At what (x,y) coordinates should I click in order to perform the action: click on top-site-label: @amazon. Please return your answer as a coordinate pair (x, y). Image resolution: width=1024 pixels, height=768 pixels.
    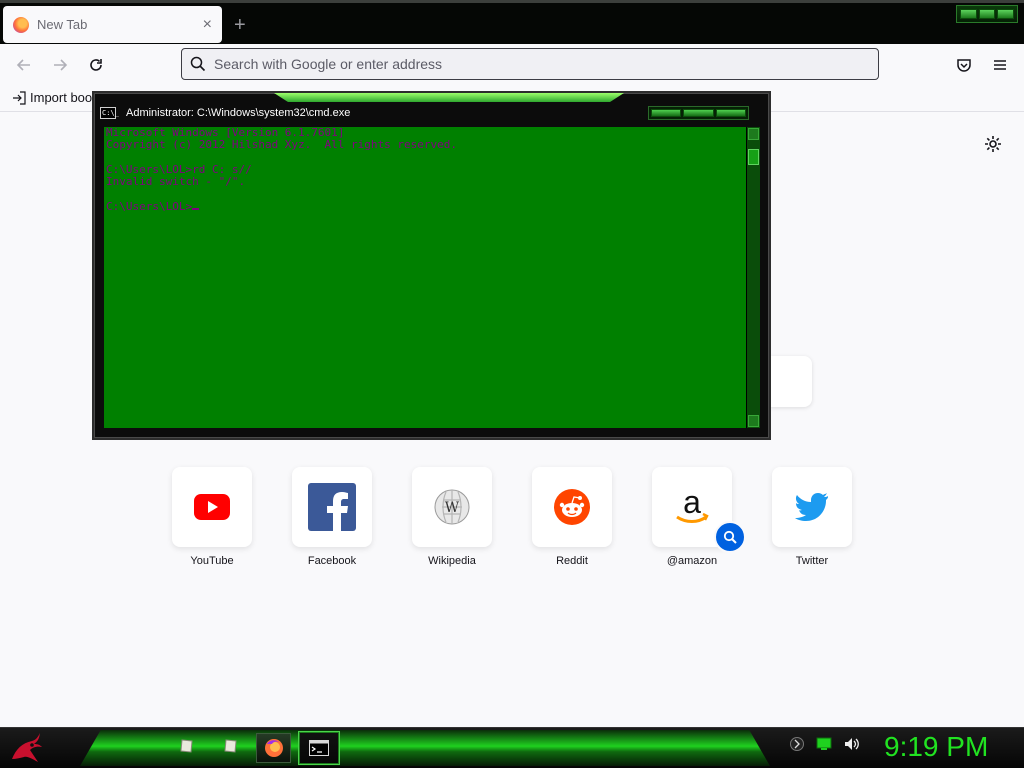
    Looking at the image, I should click on (692, 561).